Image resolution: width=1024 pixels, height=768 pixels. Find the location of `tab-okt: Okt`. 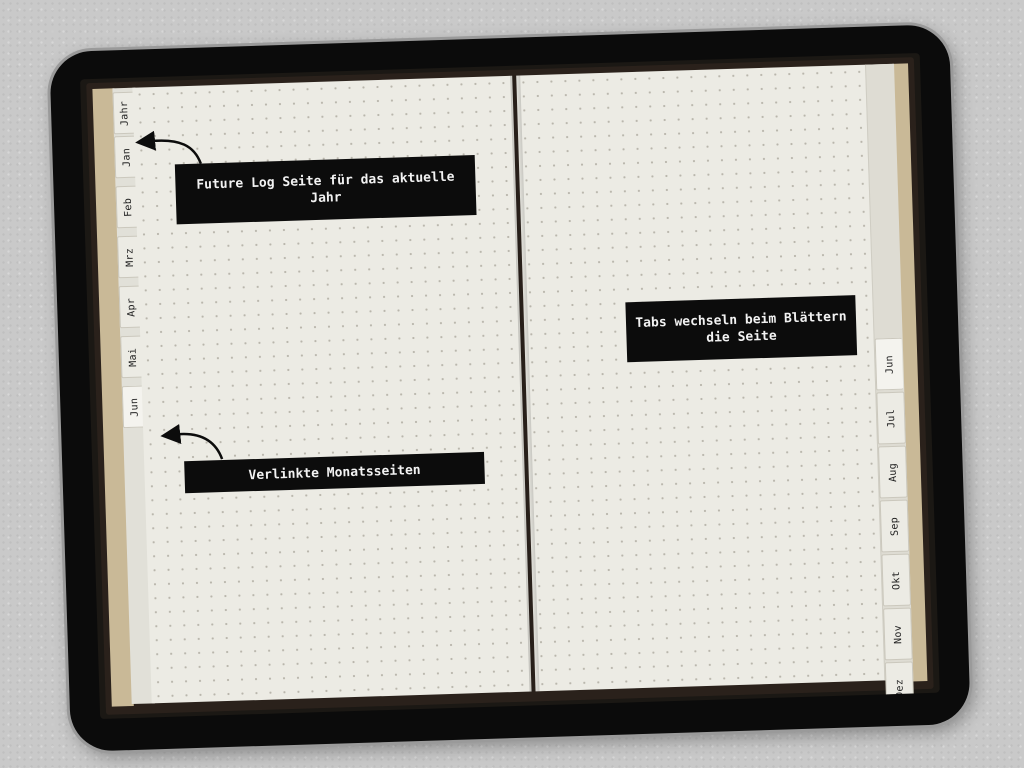

tab-okt: Okt is located at coordinates (896, 580).